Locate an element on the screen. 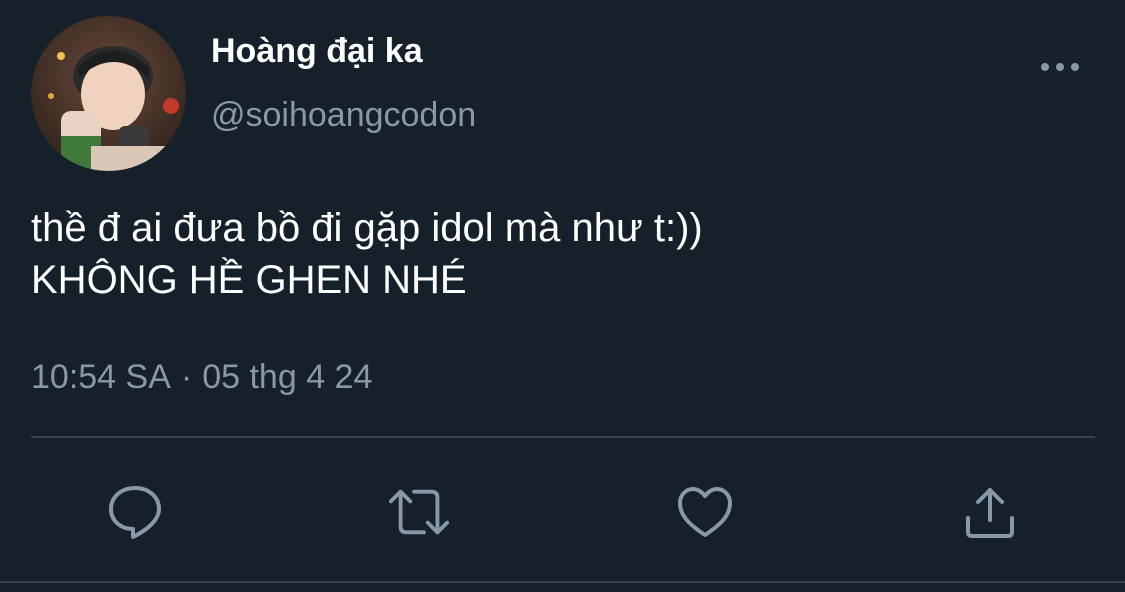 The height and width of the screenshot is (592, 1125). more-horizontal-icon is located at coordinates (1060, 67).